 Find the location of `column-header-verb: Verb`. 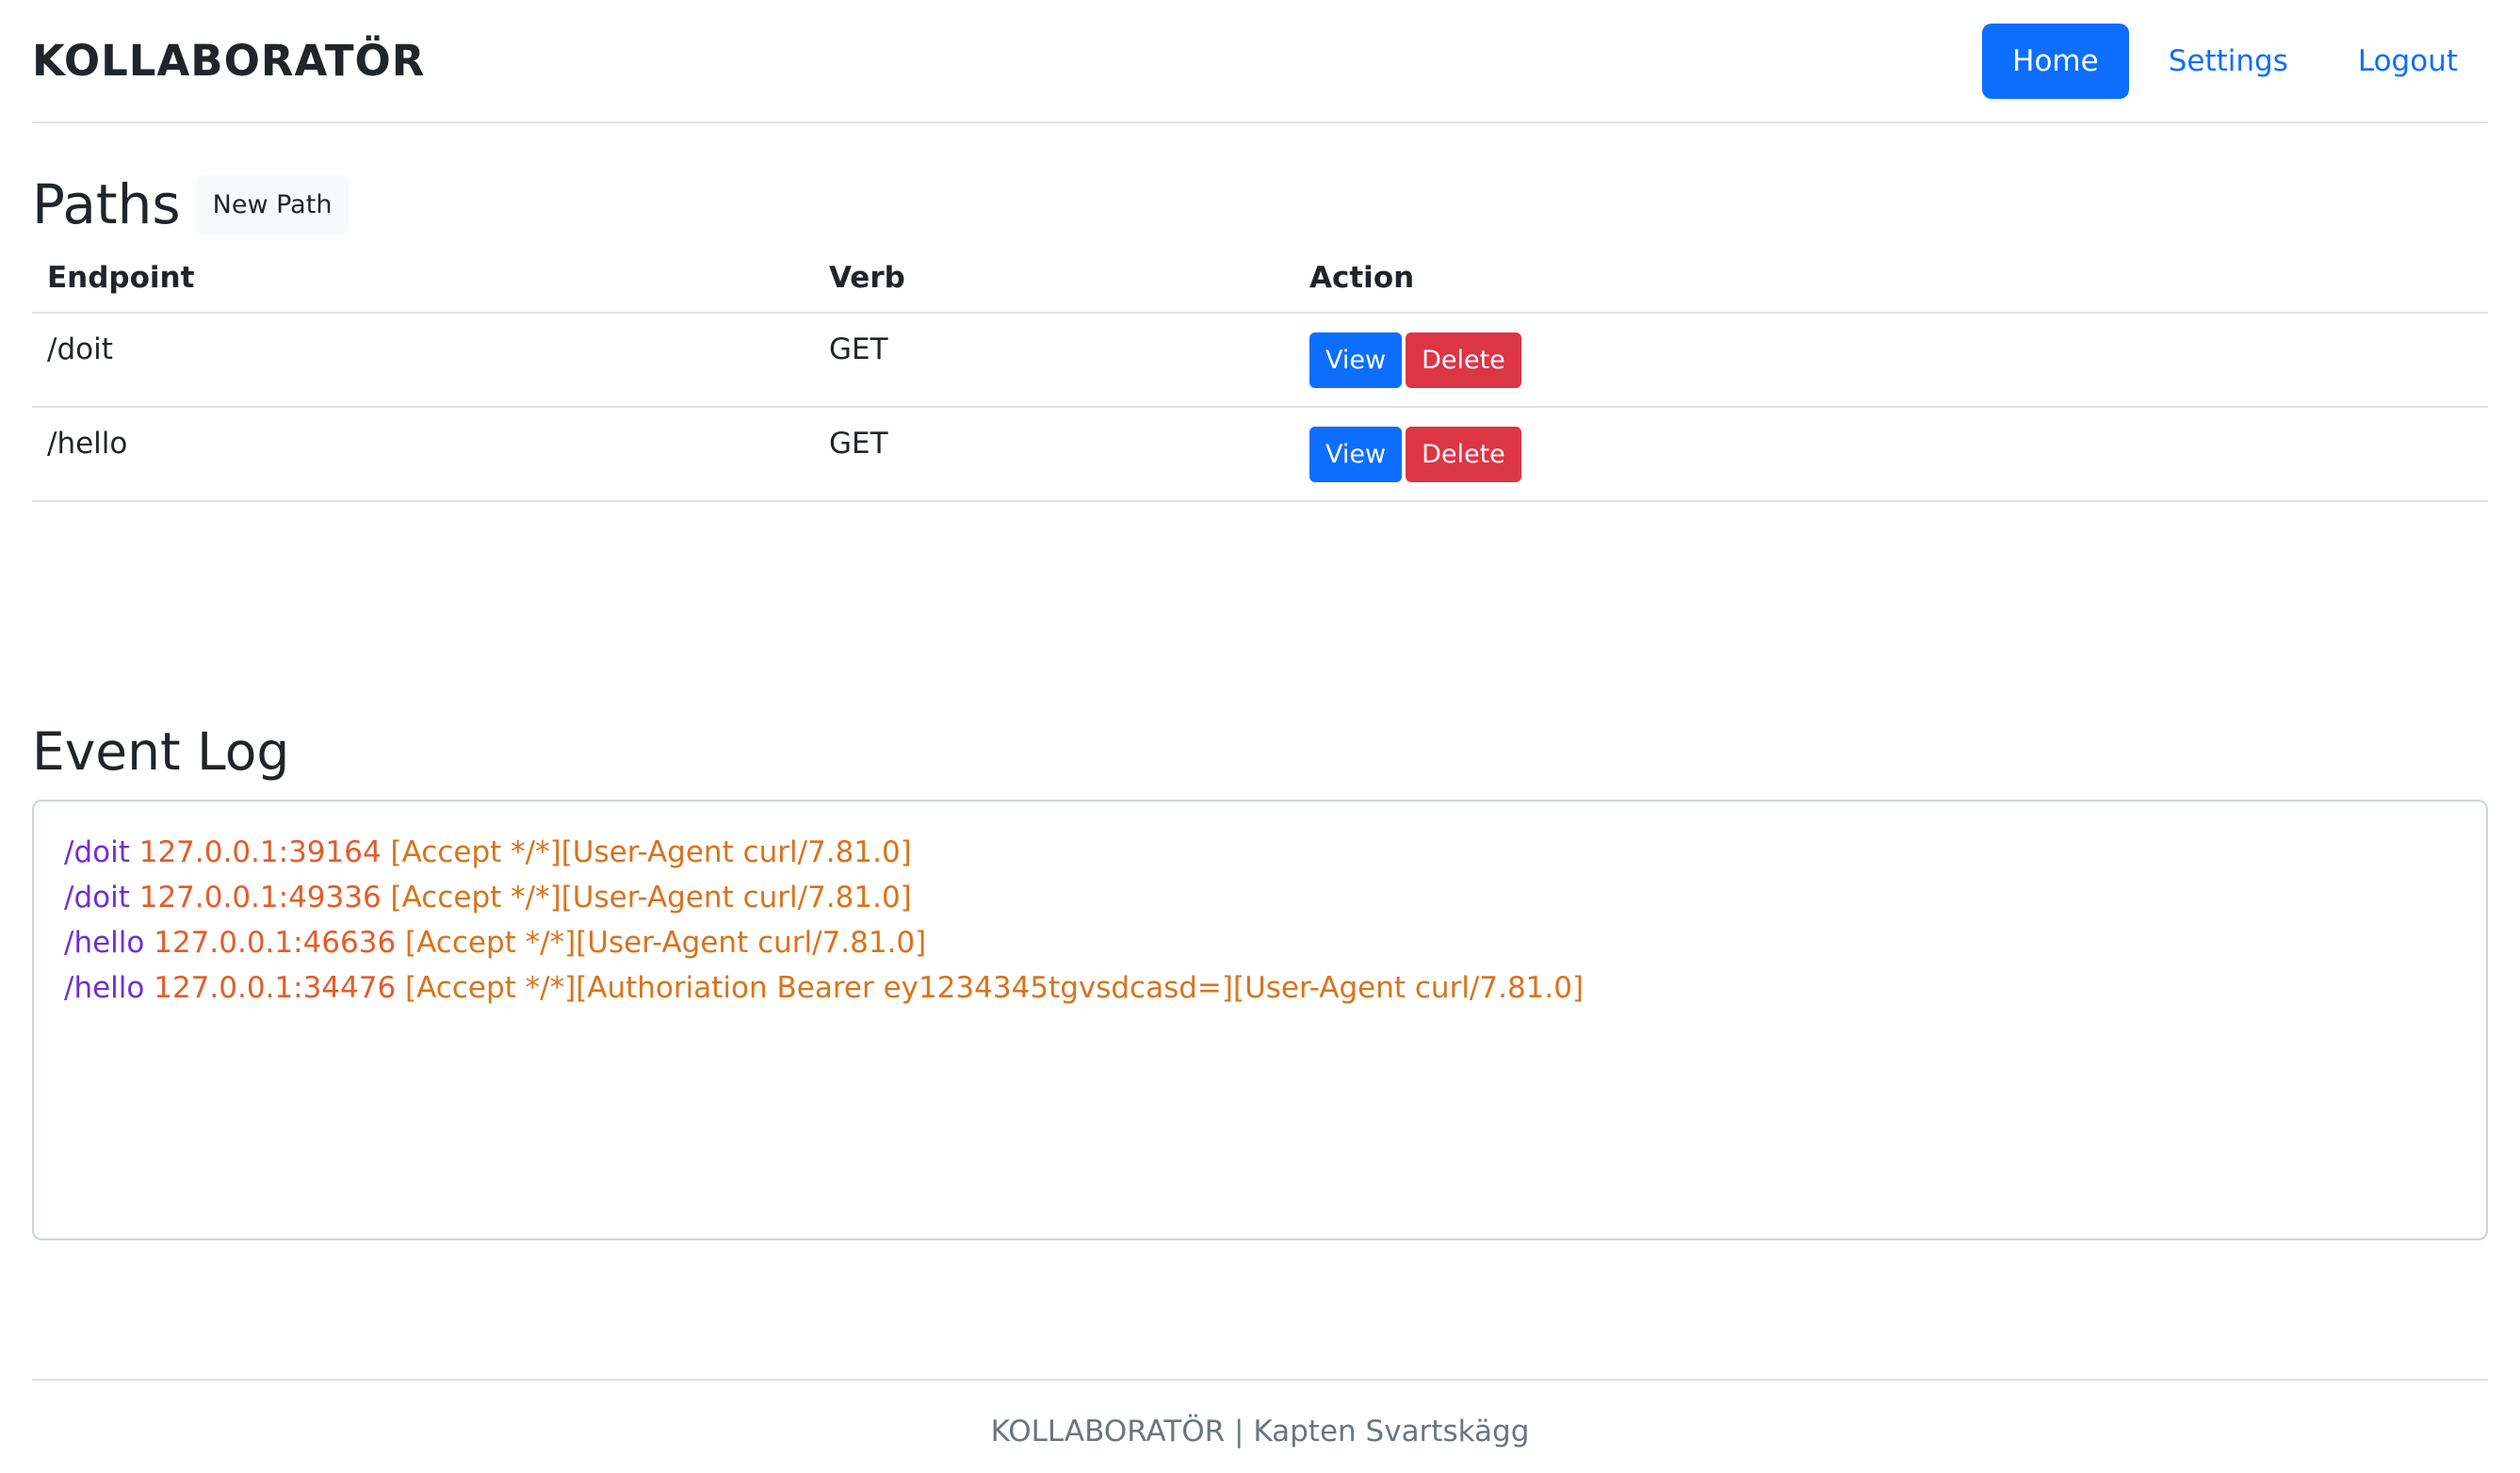

column-header-verb: Verb is located at coordinates (1054, 280).